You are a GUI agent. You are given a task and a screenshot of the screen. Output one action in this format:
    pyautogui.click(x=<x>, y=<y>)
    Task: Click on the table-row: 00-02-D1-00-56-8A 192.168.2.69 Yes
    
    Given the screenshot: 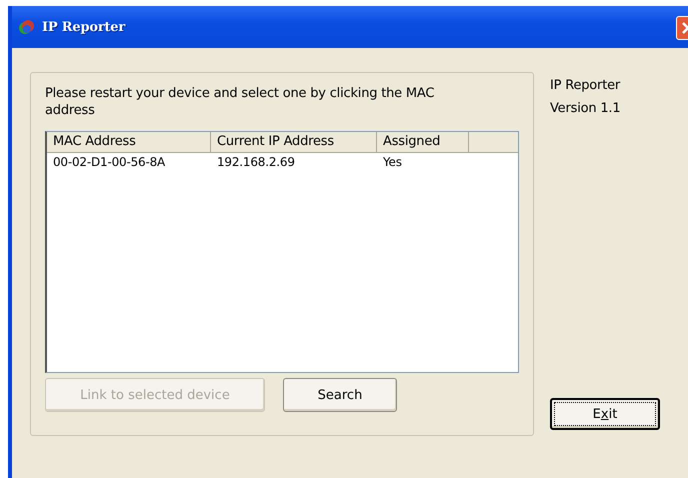 What is the action you would take?
    pyautogui.click(x=282, y=162)
    